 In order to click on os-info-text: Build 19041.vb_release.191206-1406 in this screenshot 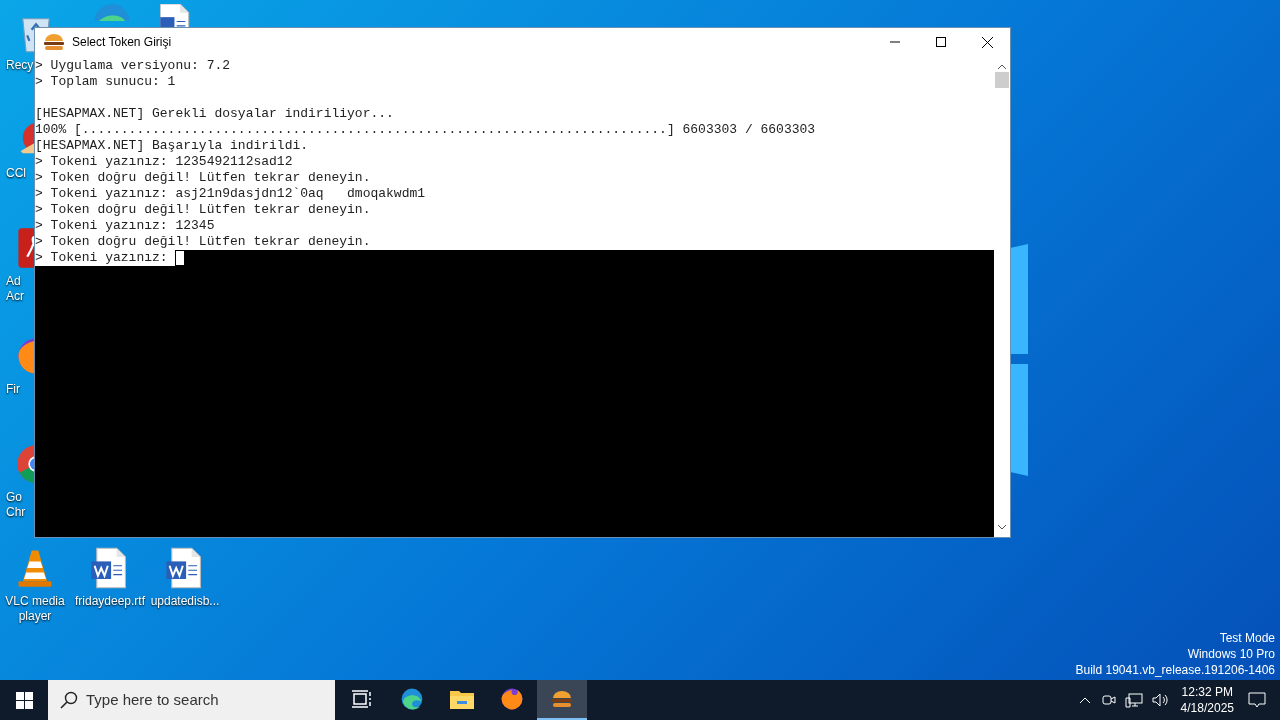, I will do `click(1175, 670)`.